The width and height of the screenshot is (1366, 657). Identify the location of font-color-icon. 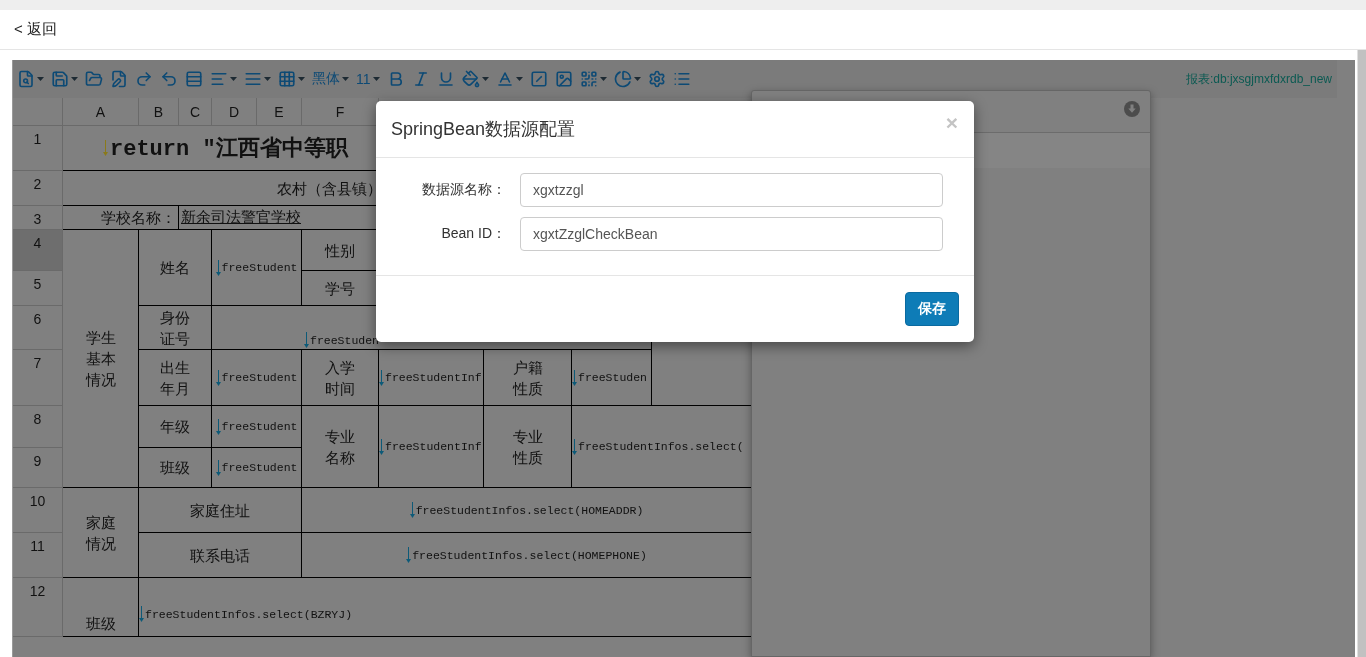
(504, 79).